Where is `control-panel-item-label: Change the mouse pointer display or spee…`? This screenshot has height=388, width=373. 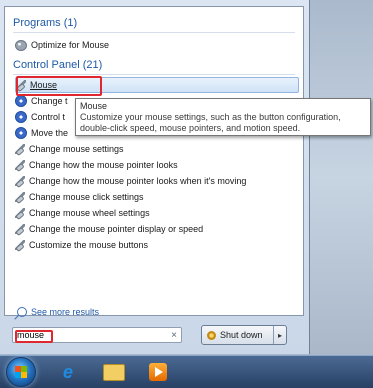
control-panel-item-label: Change the mouse pointer display or spee… is located at coordinates (116, 229).